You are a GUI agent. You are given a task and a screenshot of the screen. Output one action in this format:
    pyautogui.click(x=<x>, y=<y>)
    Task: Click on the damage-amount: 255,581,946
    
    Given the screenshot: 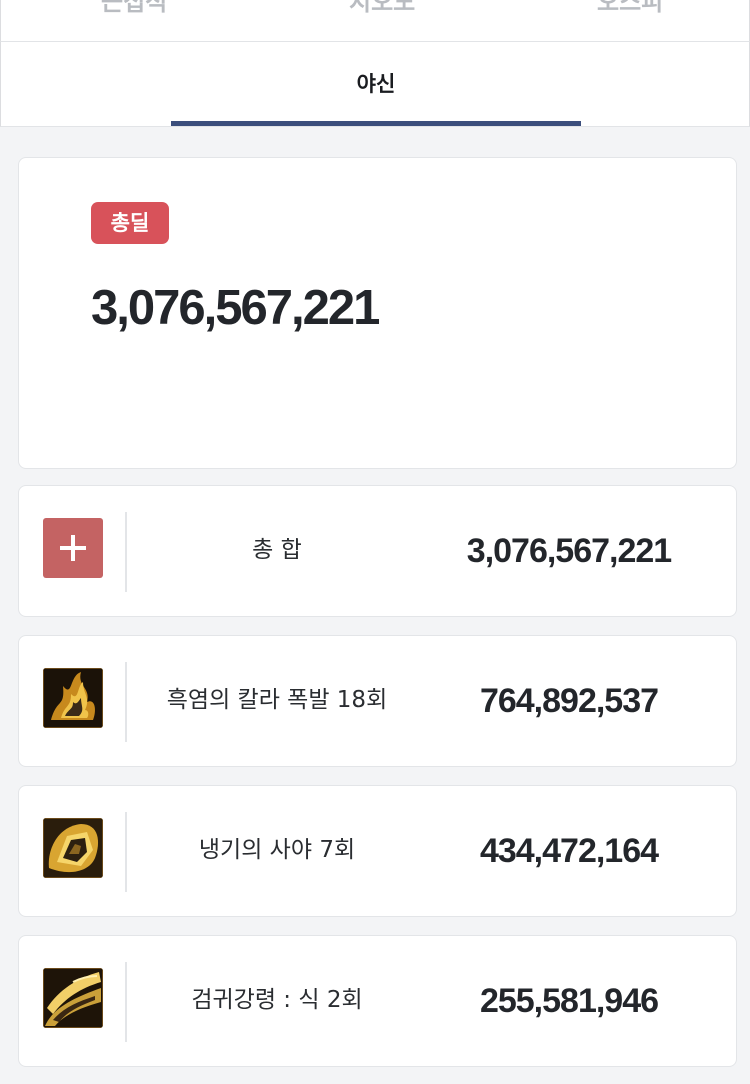 What is the action you would take?
    pyautogui.click(x=569, y=1001)
    